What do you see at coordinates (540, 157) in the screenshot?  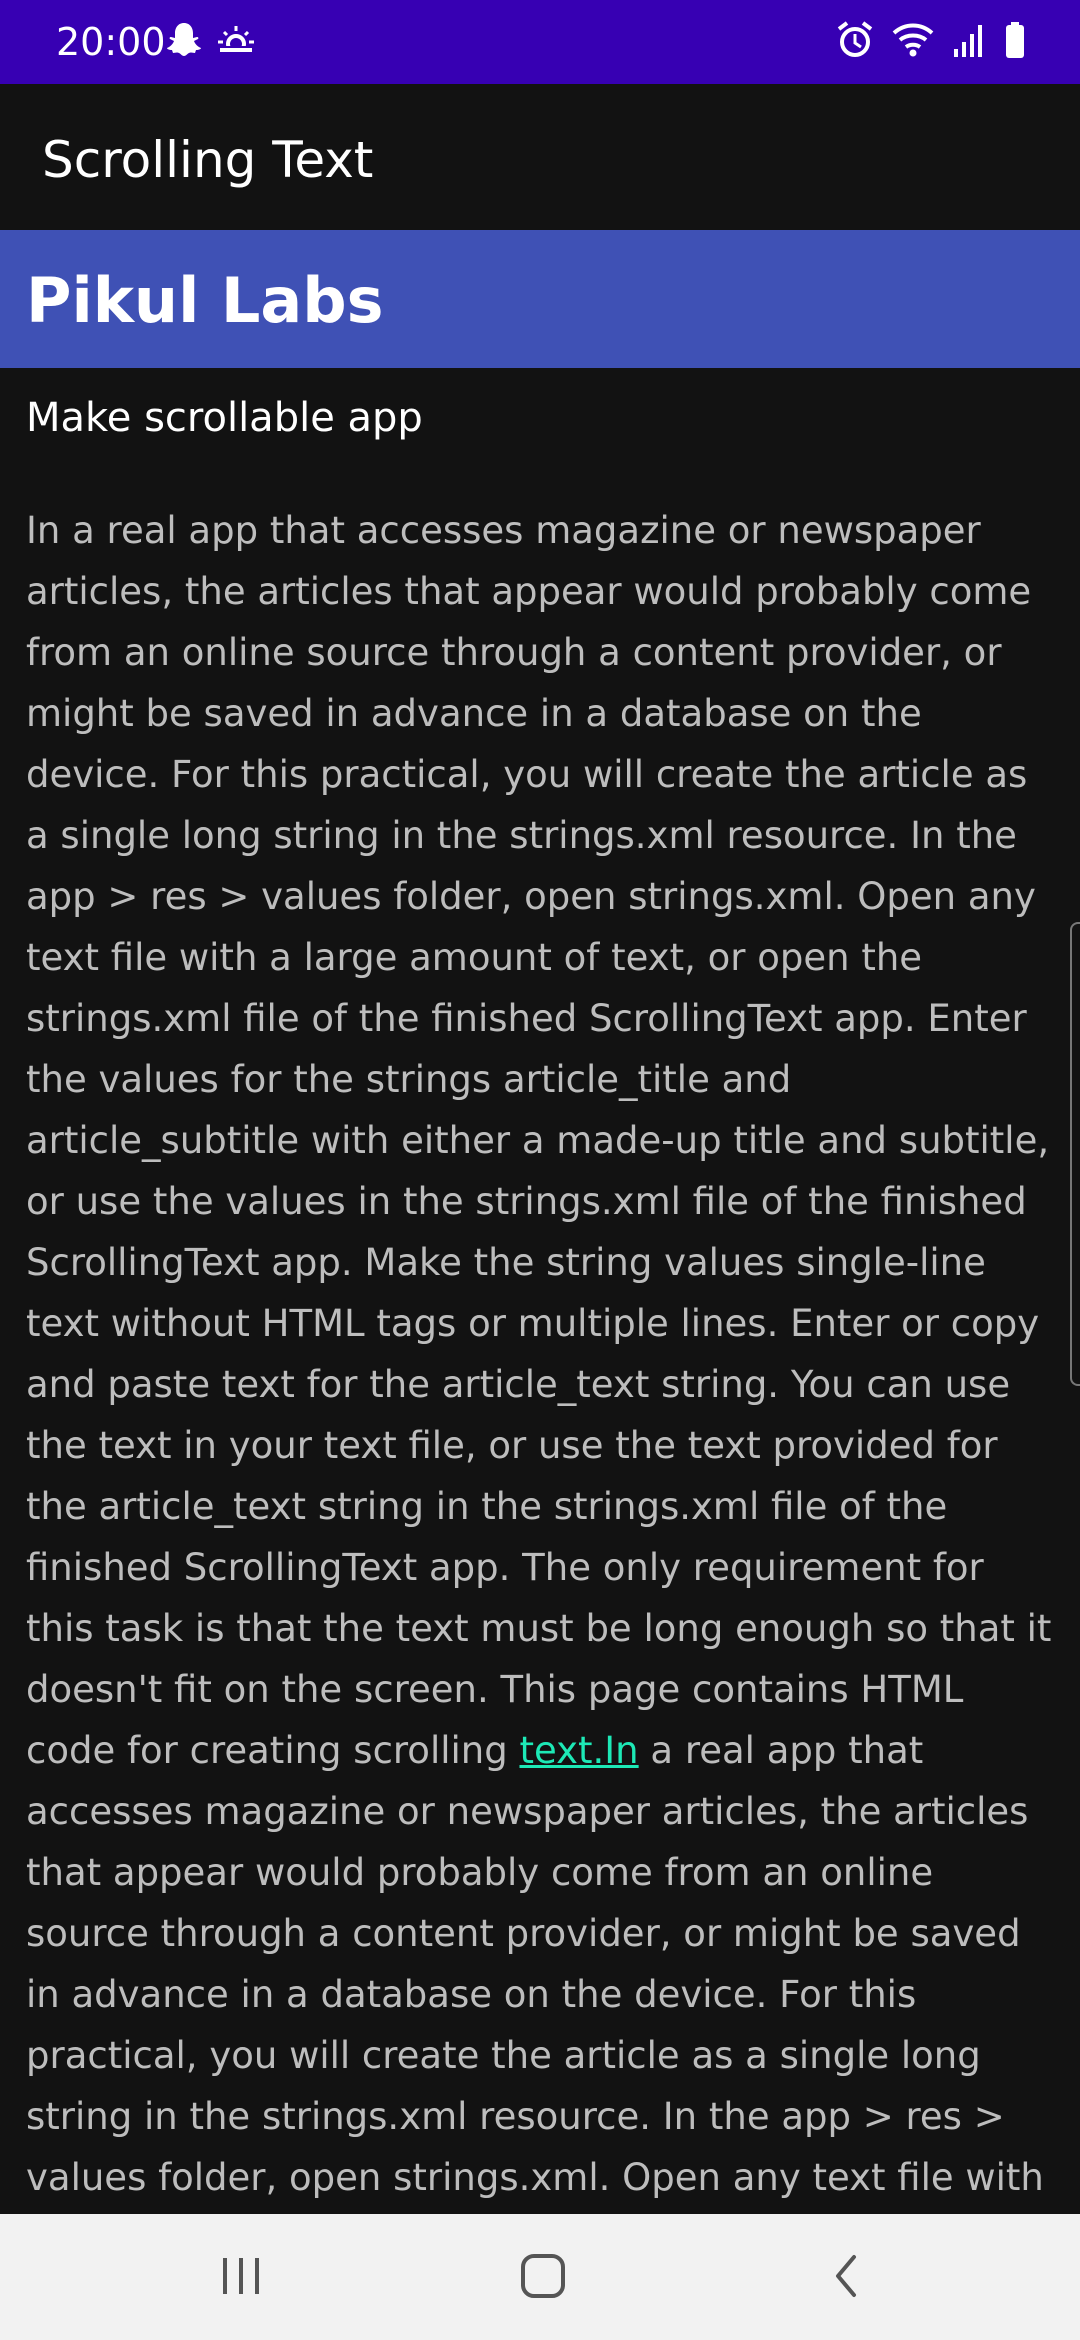 I see `app-bar: Scrolling Text` at bounding box center [540, 157].